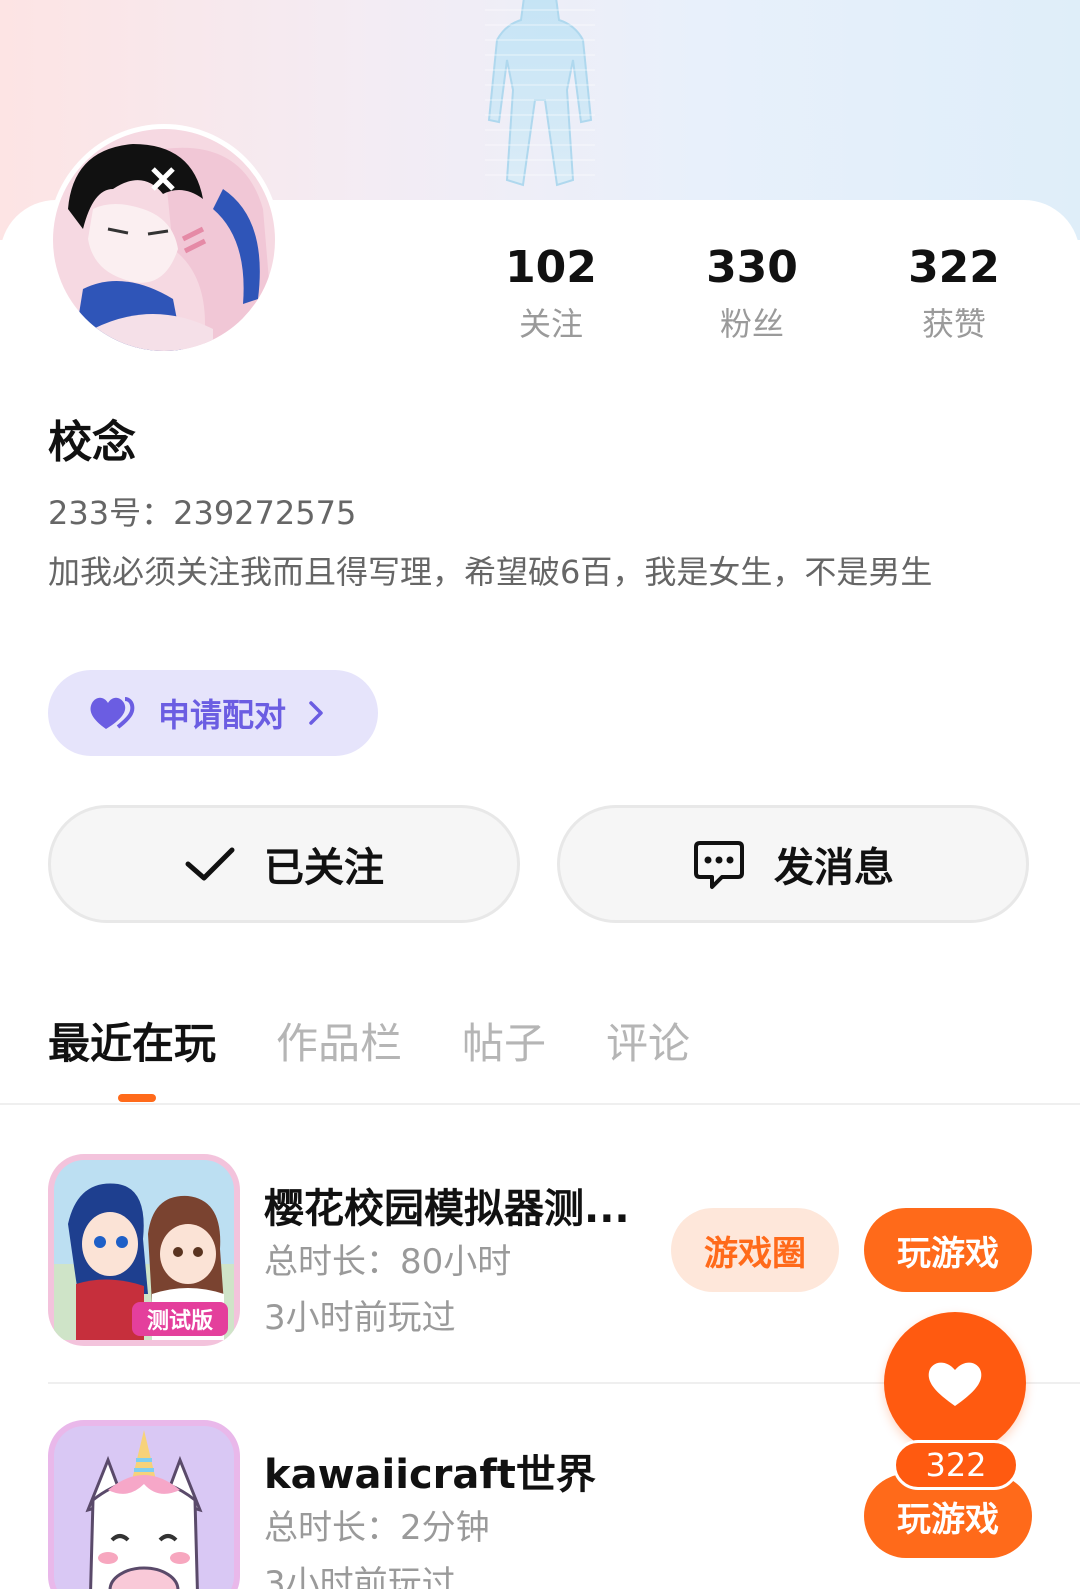  Describe the element at coordinates (540, 93) in the screenshot. I see `hologram-figure-graphic` at that location.